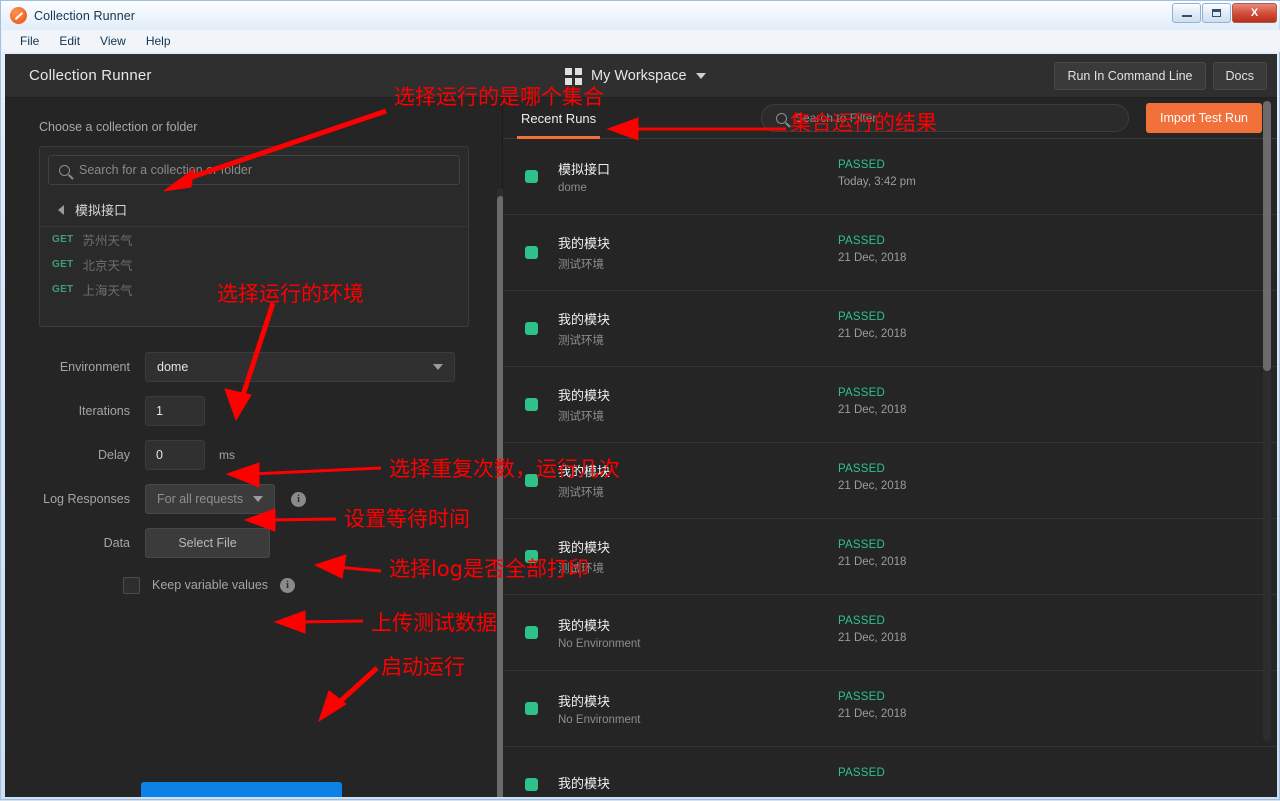 The width and height of the screenshot is (1280, 801). Describe the element at coordinates (573, 76) in the screenshot. I see `grid-icon` at that location.